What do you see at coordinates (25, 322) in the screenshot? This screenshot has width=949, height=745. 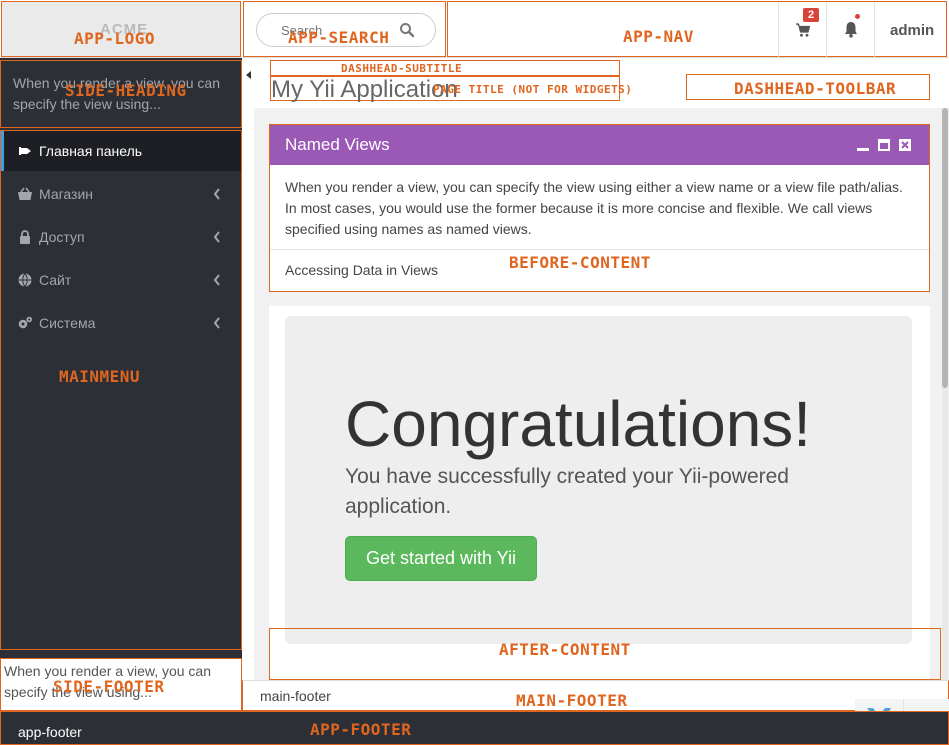 I see `gears-icon` at bounding box center [25, 322].